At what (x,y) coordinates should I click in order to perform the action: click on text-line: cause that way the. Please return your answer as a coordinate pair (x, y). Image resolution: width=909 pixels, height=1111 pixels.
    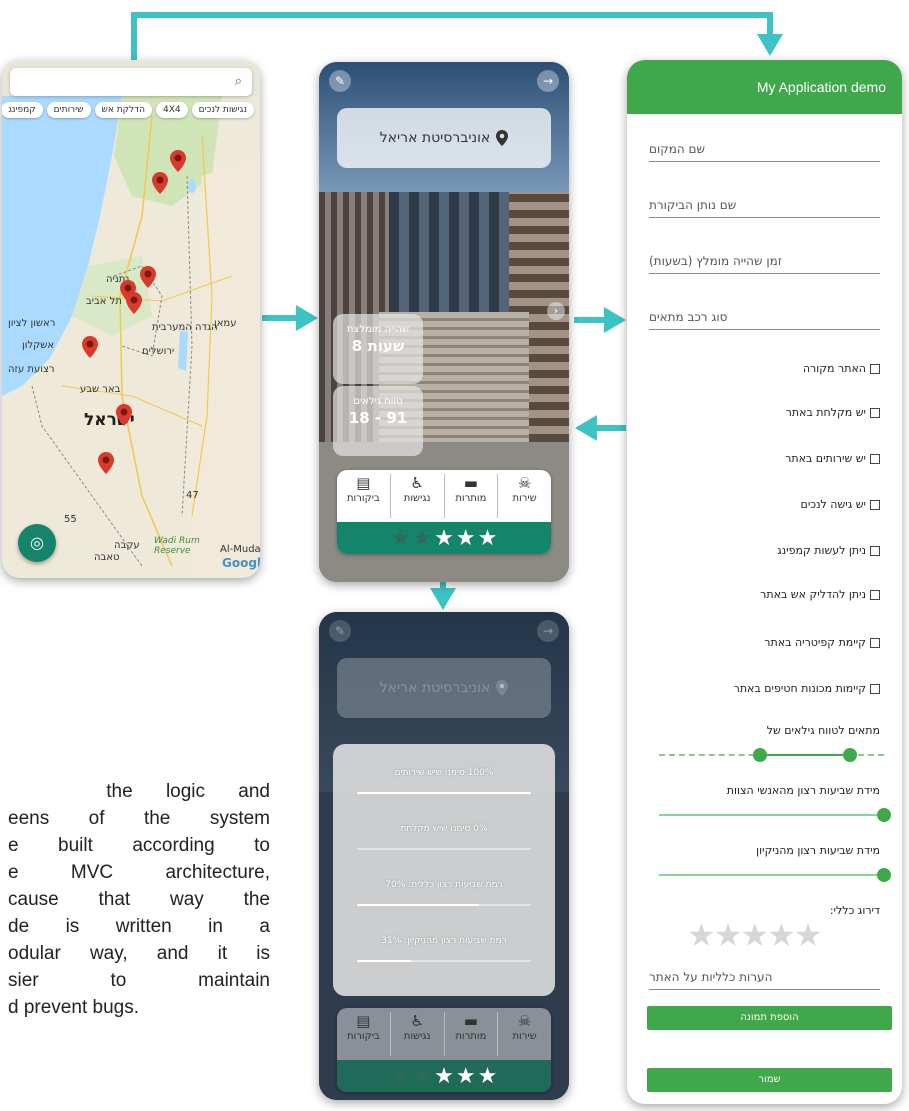
    Looking at the image, I should click on (139, 899).